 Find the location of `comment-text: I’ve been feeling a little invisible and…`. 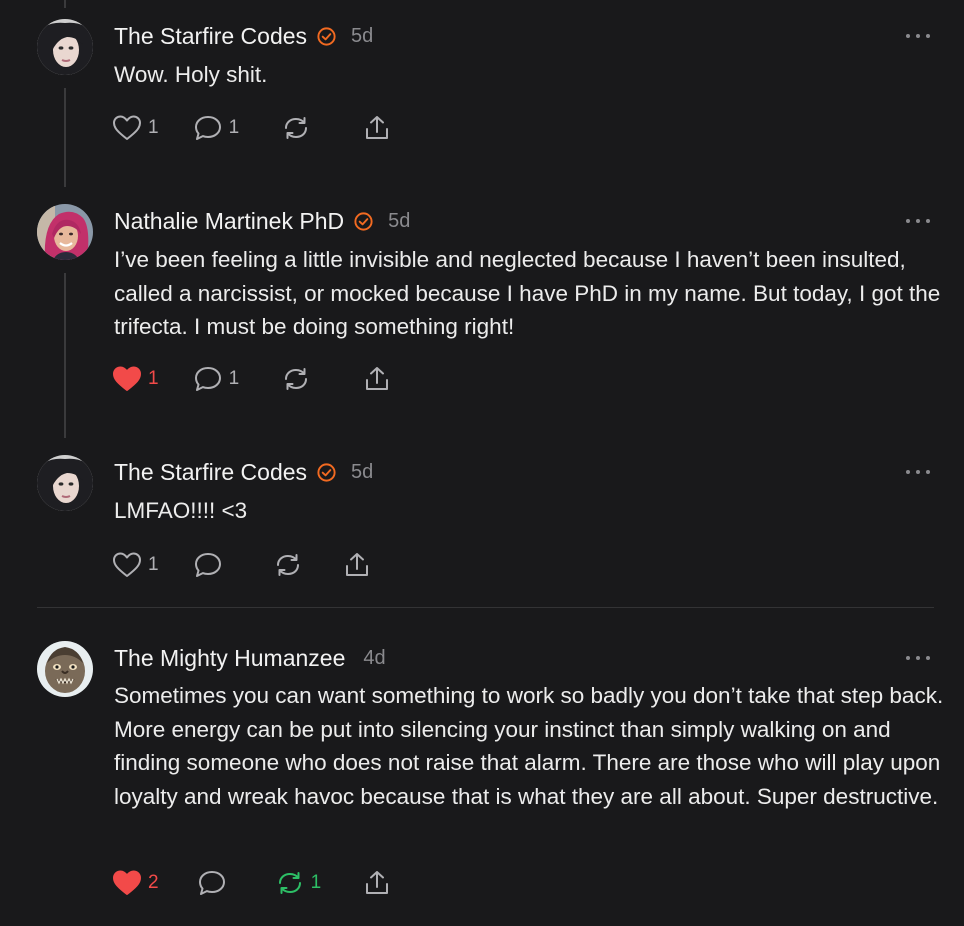

comment-text: I’ve been feeling a little invisible and… is located at coordinates (527, 293).